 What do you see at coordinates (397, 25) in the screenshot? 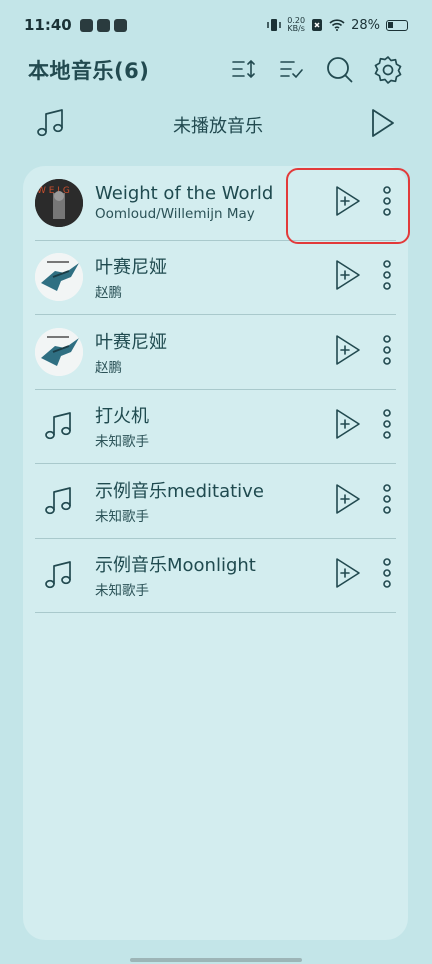
I see `battery-icon` at bounding box center [397, 25].